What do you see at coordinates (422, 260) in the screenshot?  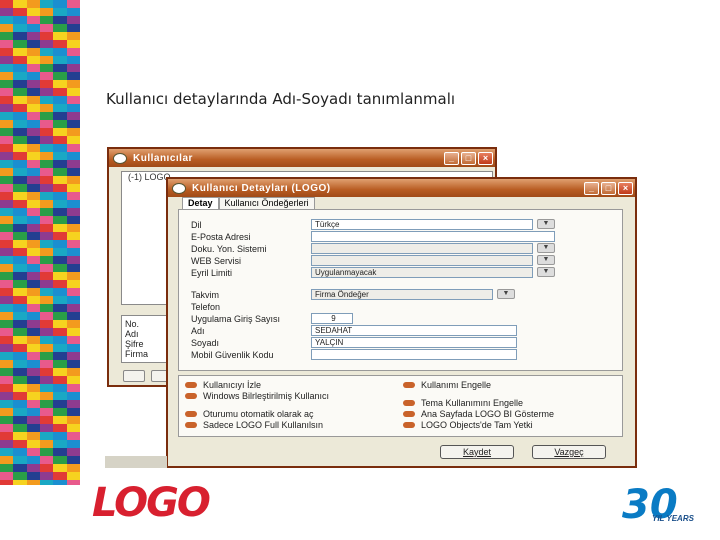 I see `web-select` at bounding box center [422, 260].